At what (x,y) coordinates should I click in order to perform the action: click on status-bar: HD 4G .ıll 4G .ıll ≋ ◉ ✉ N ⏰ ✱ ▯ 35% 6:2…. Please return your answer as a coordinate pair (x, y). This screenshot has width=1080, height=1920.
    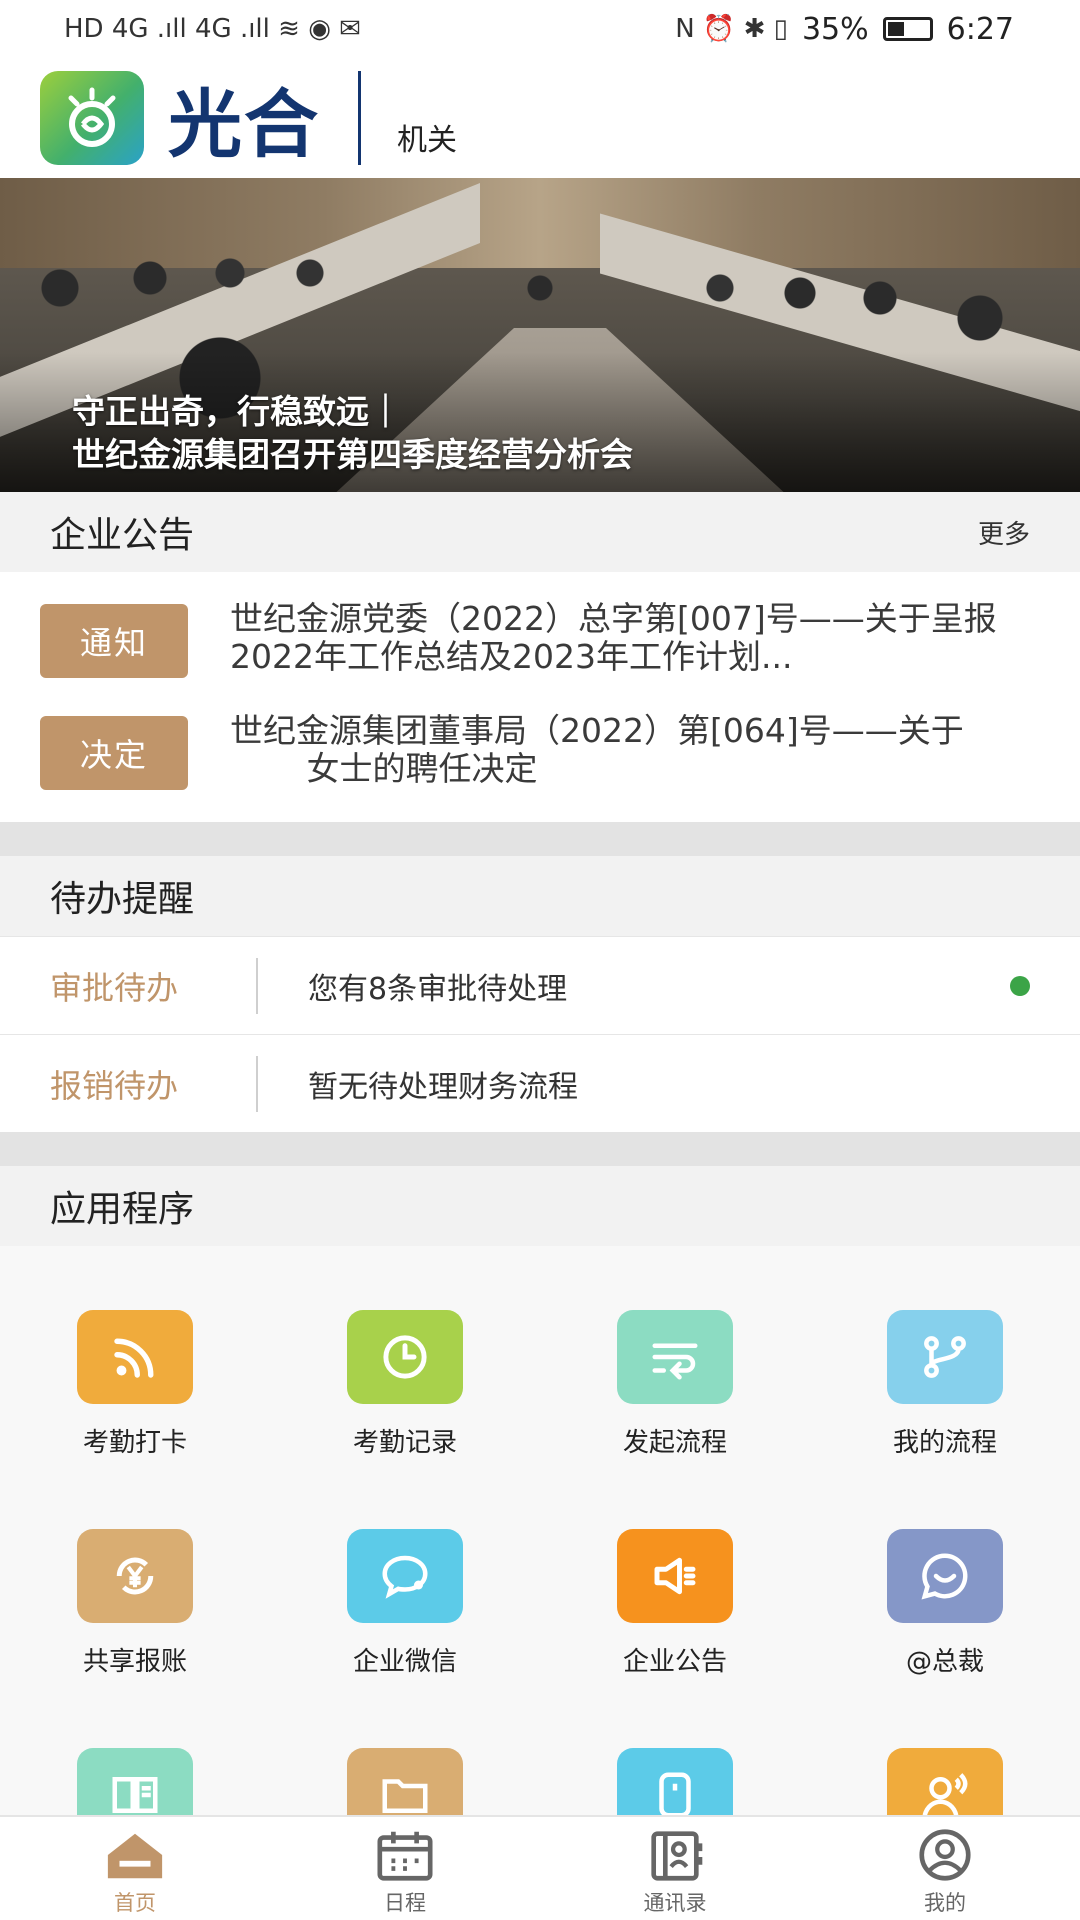
    Looking at the image, I should click on (540, 29).